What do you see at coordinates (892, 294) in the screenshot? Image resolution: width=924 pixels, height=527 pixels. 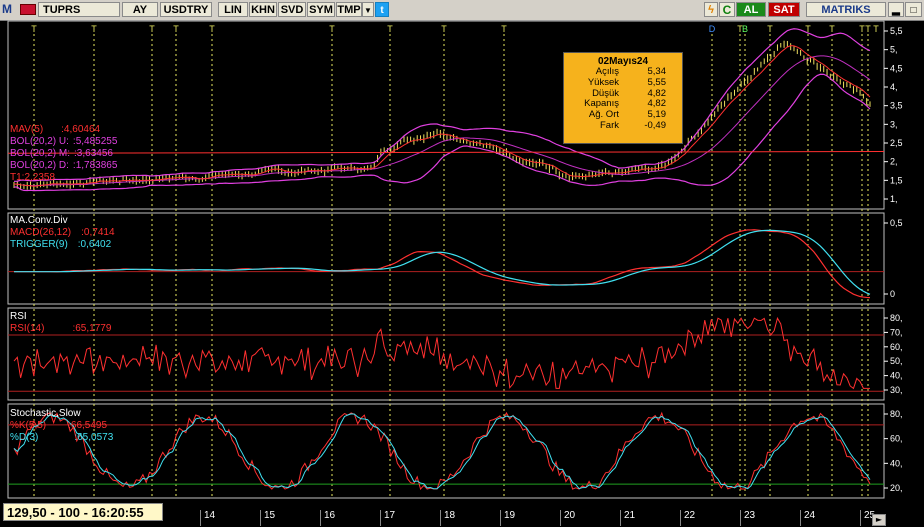 I see `y-tick-label: 0` at bounding box center [892, 294].